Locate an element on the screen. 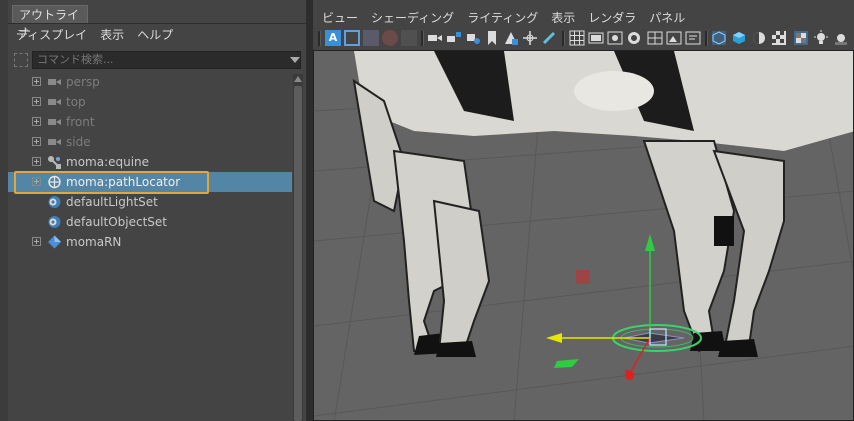 This screenshot has height=421, width=854. manipulator-icon is located at coordinates (530, 38).